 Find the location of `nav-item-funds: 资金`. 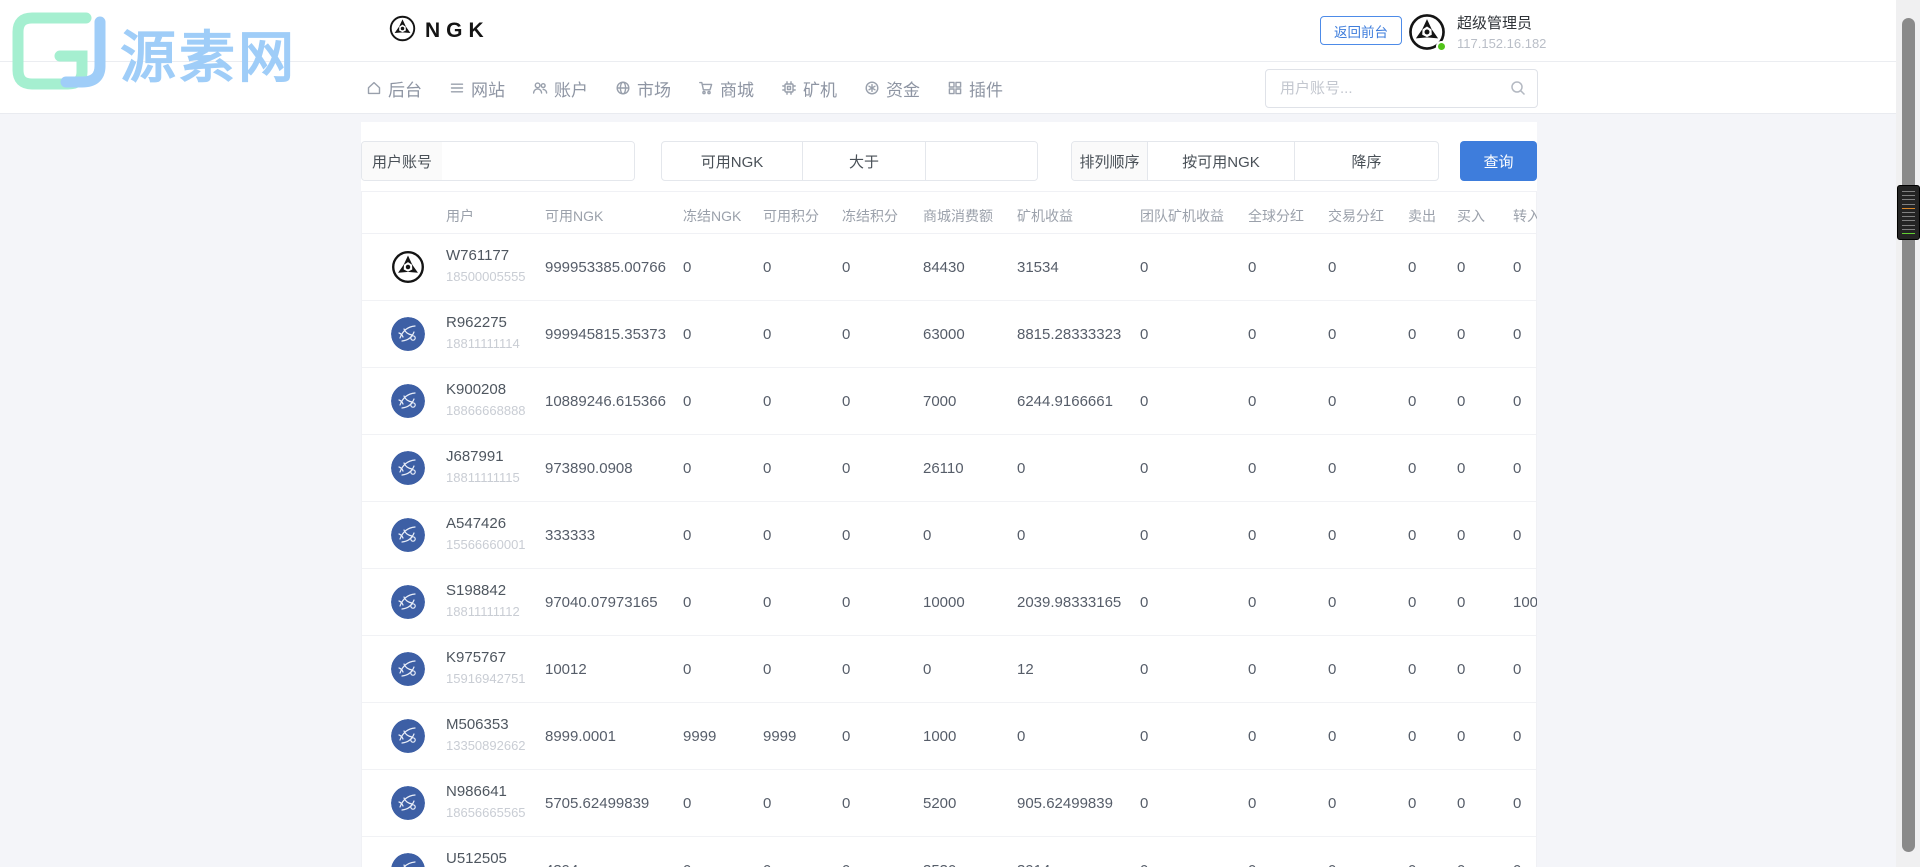

nav-item-funds: 资金 is located at coordinates (892, 88).